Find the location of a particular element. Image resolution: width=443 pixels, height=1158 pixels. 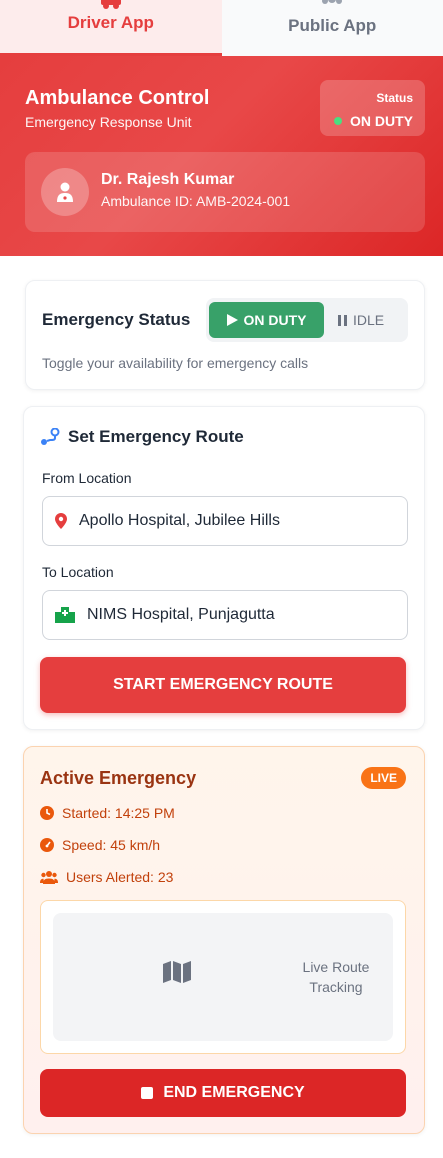

hospital-icon is located at coordinates (65, 615).